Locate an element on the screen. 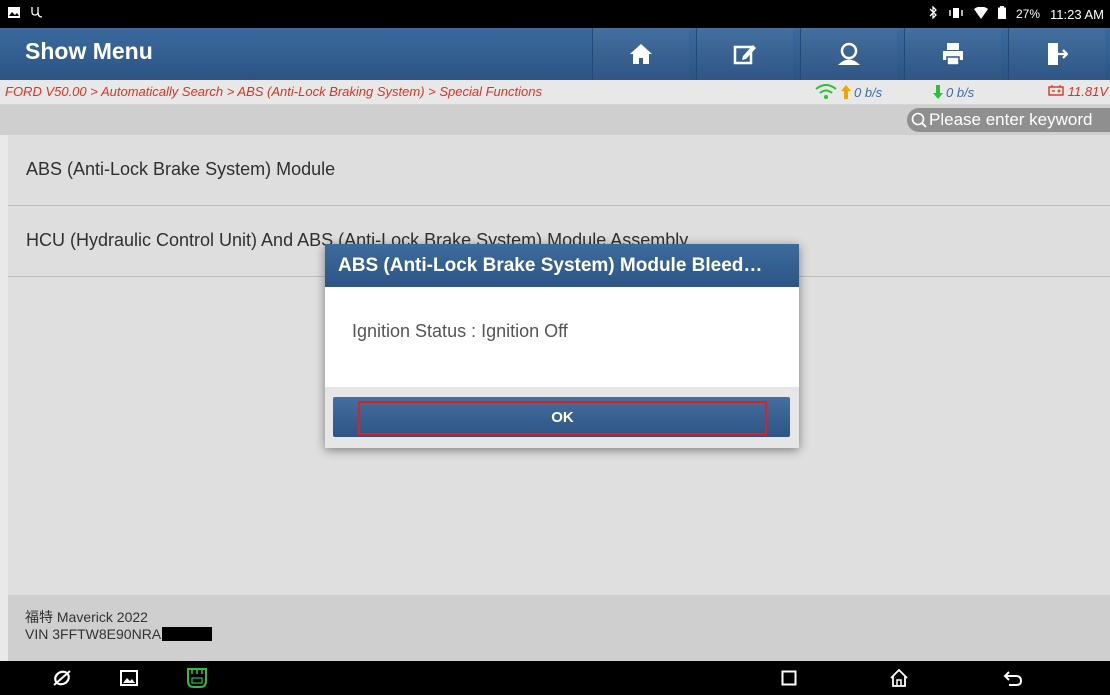 The image size is (1110, 695). exit-button is located at coordinates (1056, 54).